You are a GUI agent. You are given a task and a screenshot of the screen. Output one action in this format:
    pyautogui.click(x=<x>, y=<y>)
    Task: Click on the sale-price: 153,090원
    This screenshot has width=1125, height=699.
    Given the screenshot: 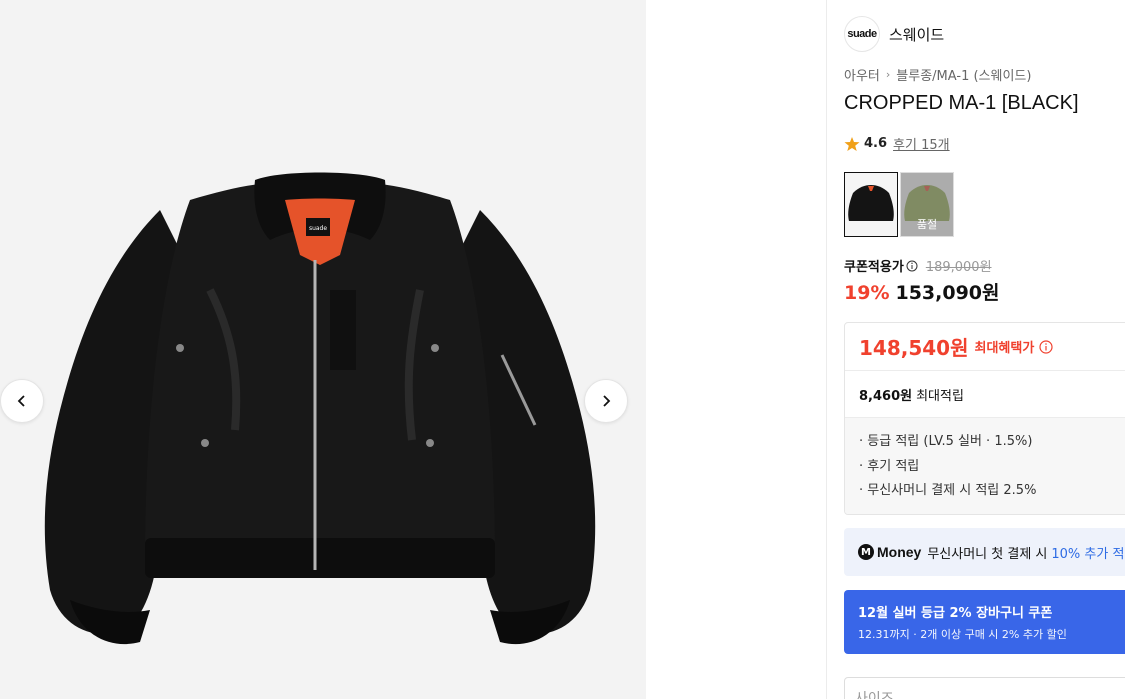 What is the action you would take?
    pyautogui.click(x=947, y=293)
    